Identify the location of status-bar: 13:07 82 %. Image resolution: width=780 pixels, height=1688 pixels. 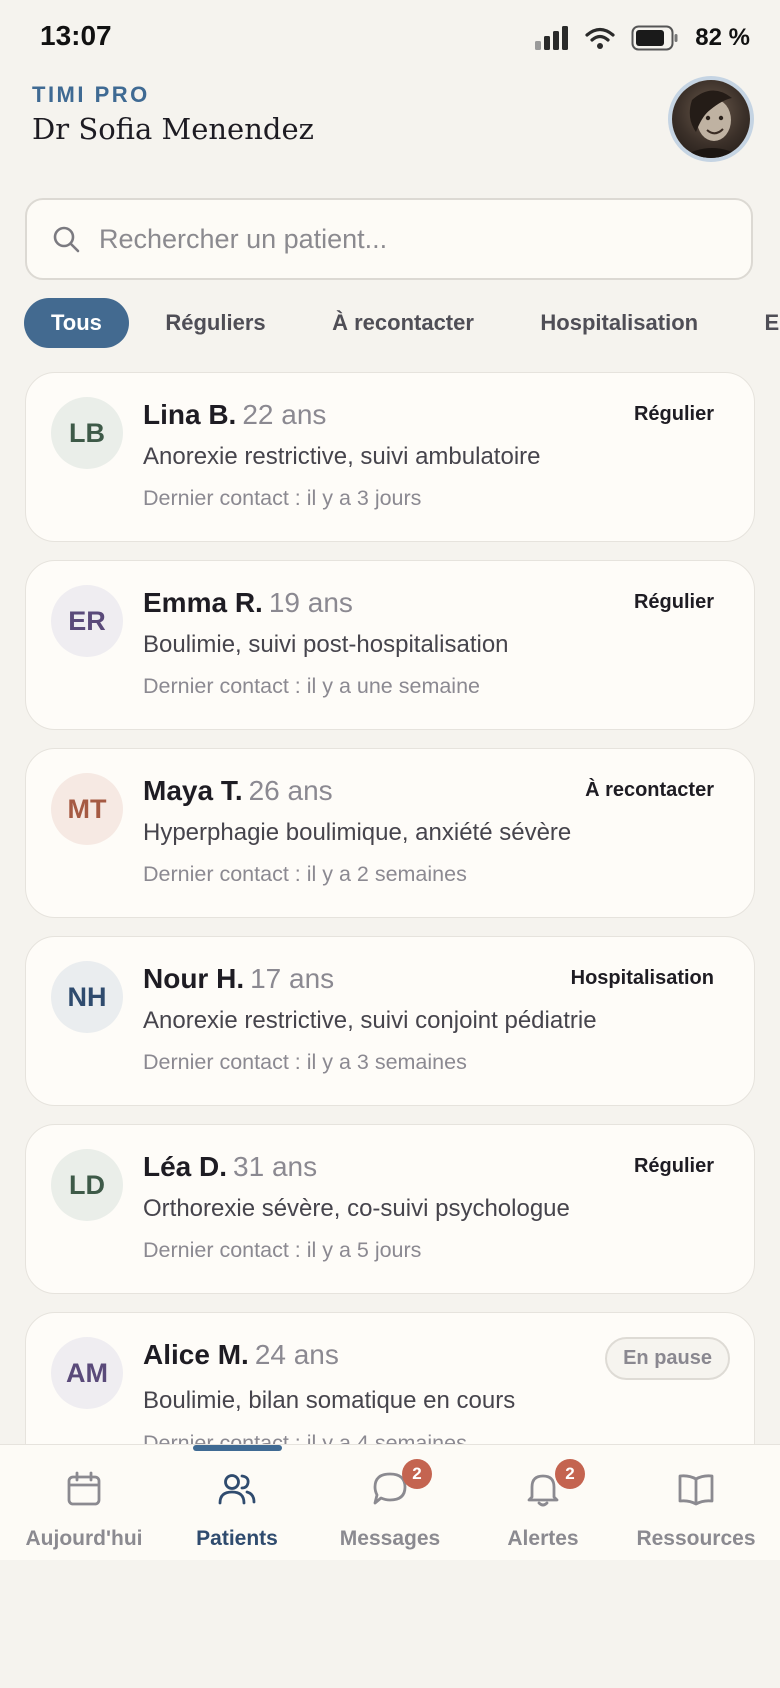
(390, 39).